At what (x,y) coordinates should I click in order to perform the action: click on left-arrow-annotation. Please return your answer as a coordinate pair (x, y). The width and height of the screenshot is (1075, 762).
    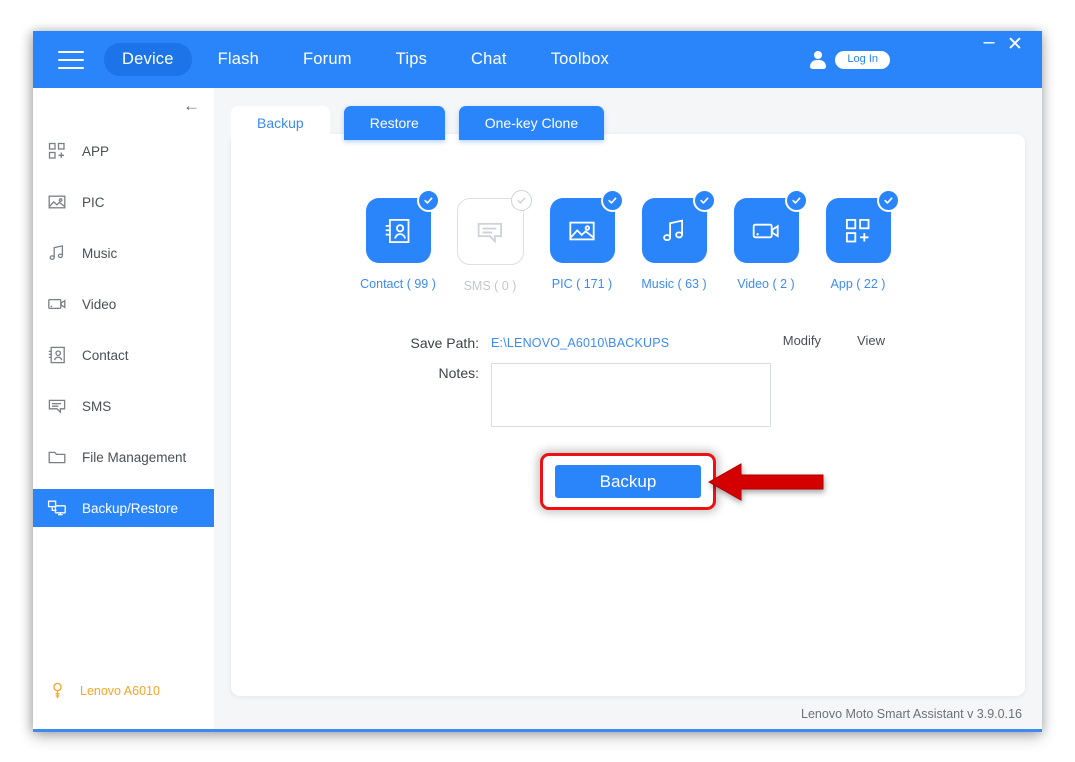
    Looking at the image, I should click on (765, 481).